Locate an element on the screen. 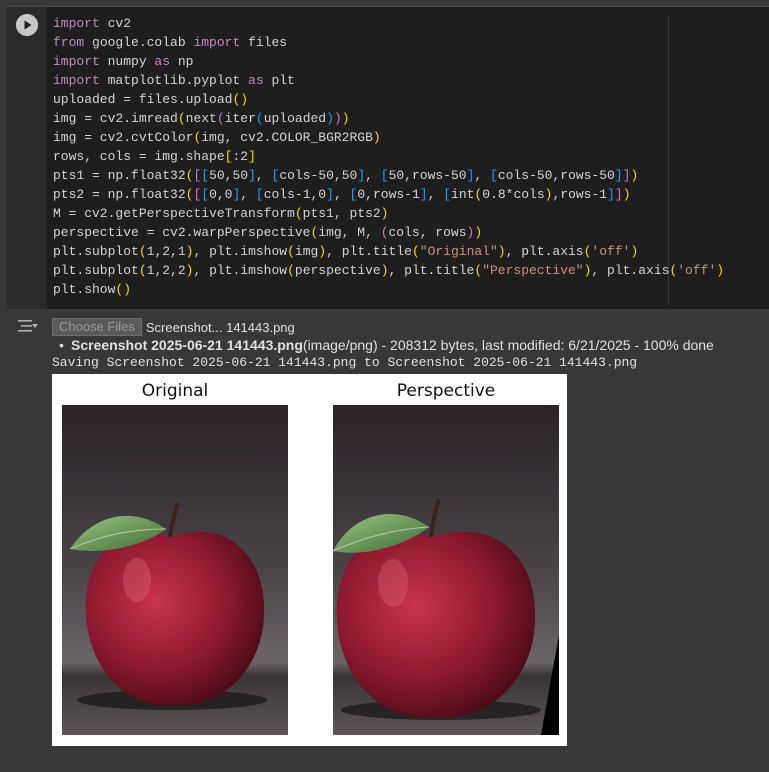 The height and width of the screenshot is (772, 769). code-line: import matplotlib.pyplot as plt is located at coordinates (174, 80).